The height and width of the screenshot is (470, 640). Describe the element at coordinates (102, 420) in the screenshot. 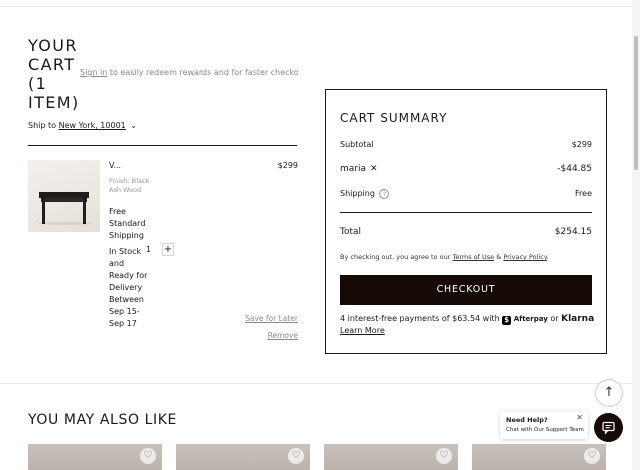

I see `recommendations-title: YOU MAY ALSO LIKE` at that location.